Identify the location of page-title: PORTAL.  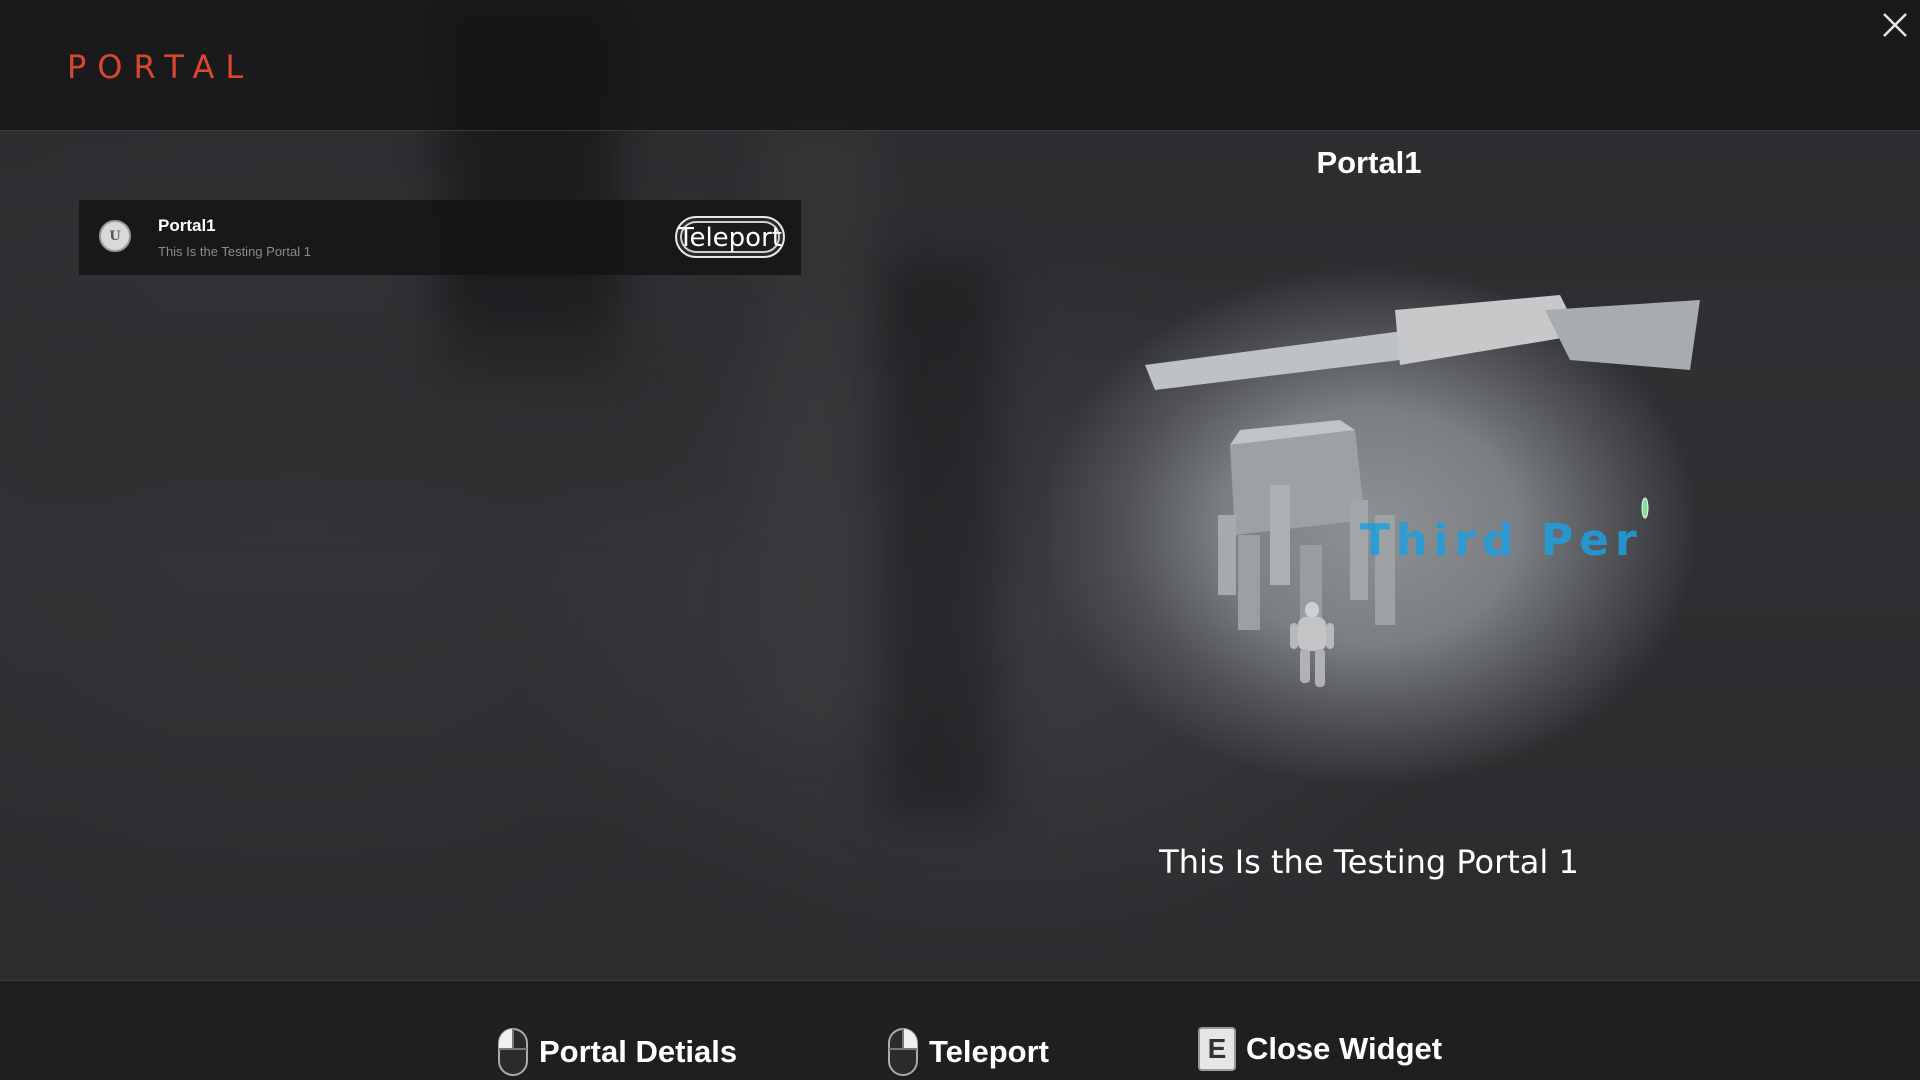
(161, 67).